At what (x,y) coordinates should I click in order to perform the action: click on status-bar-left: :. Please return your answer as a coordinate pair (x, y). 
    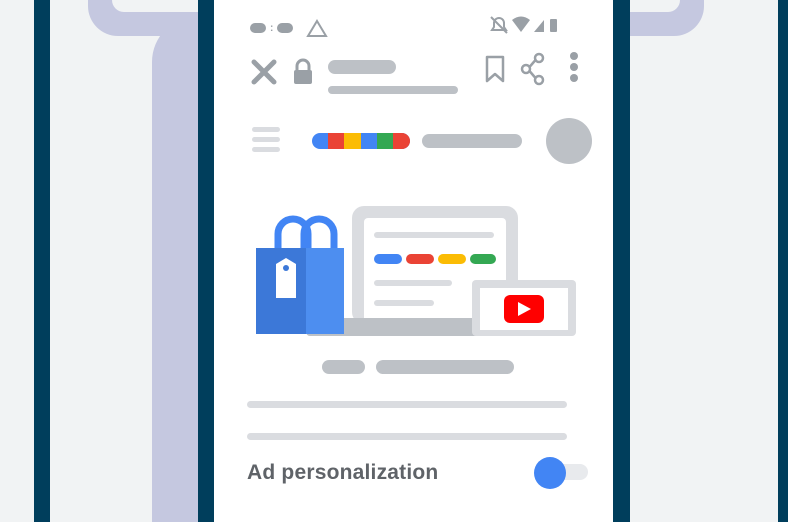
    Looking at the image, I should click on (289, 28).